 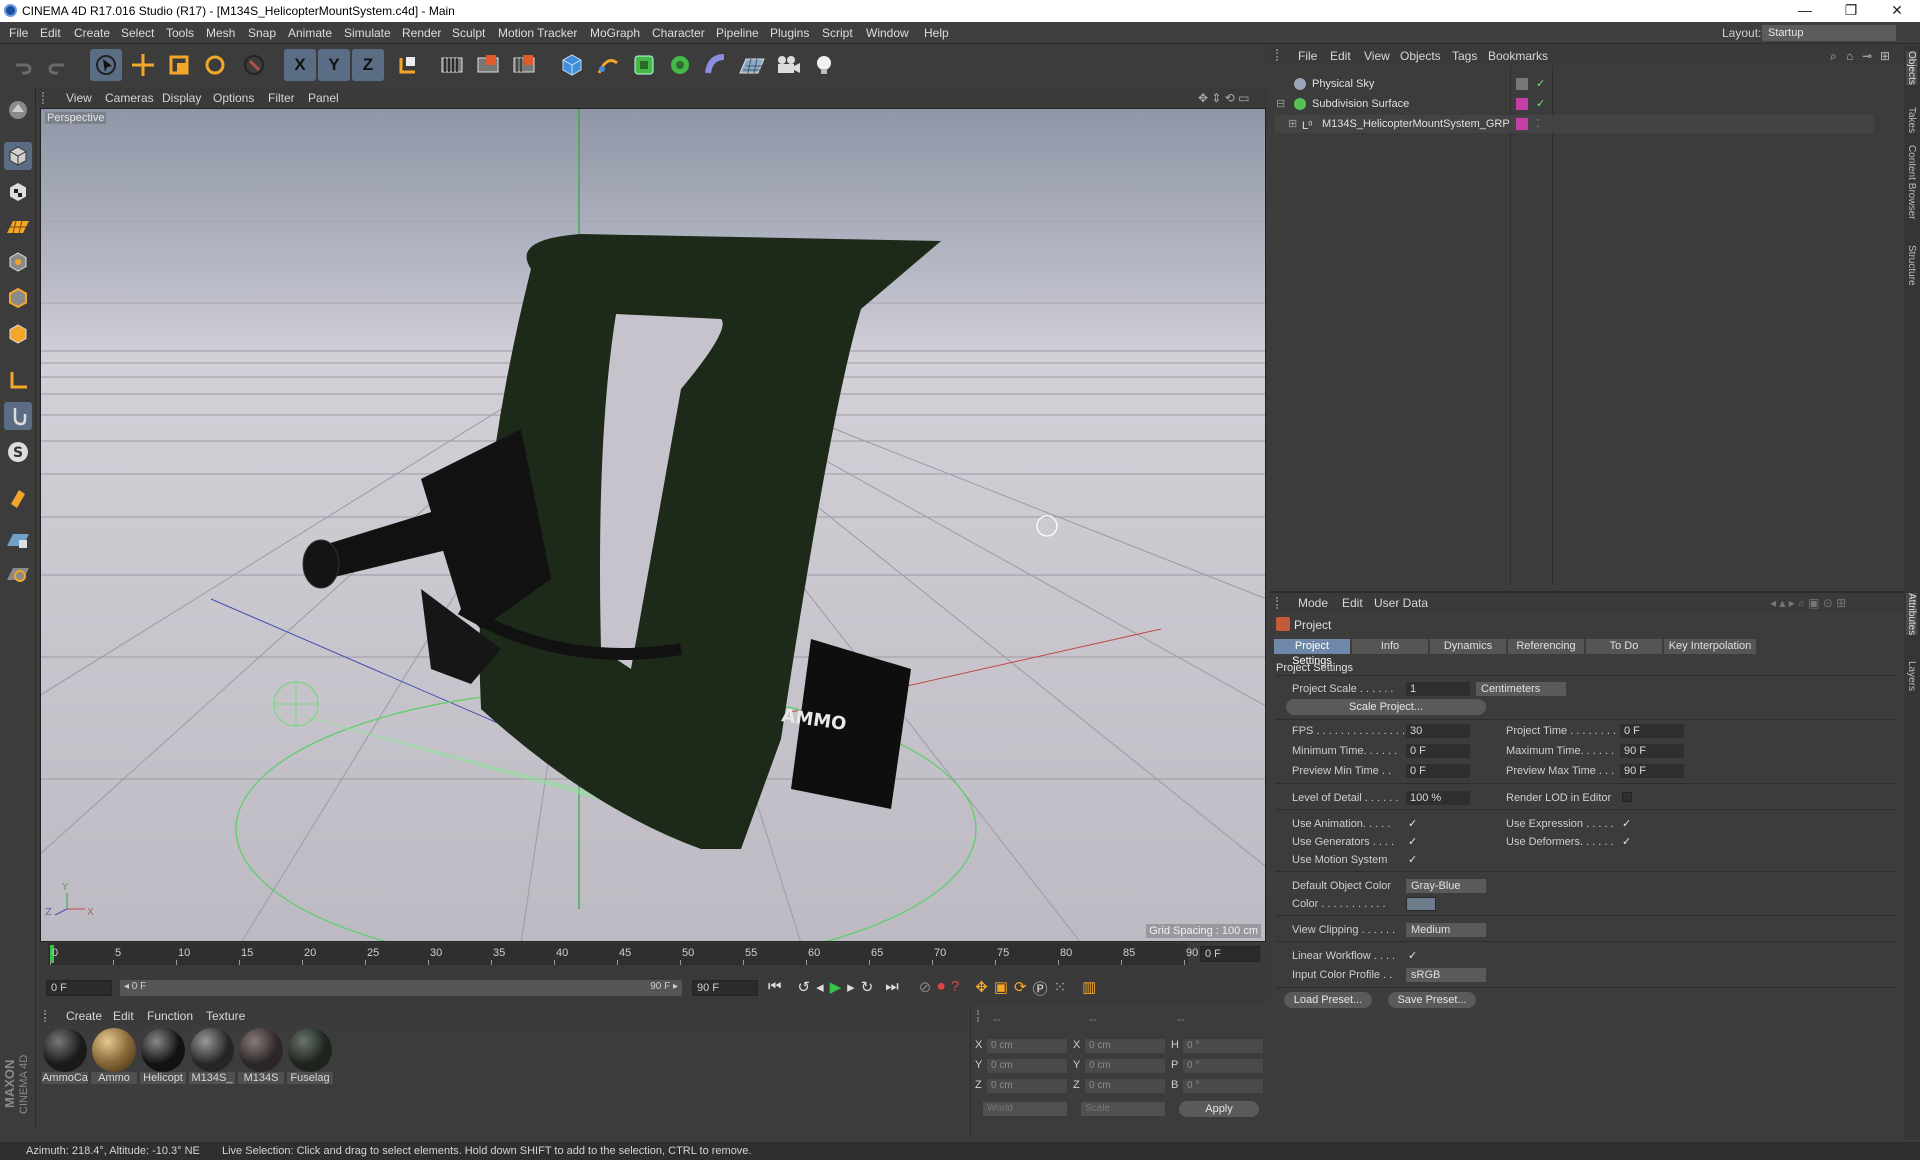 I want to click on attributes-menu-user-data: User Data, so click(x=1401, y=603).